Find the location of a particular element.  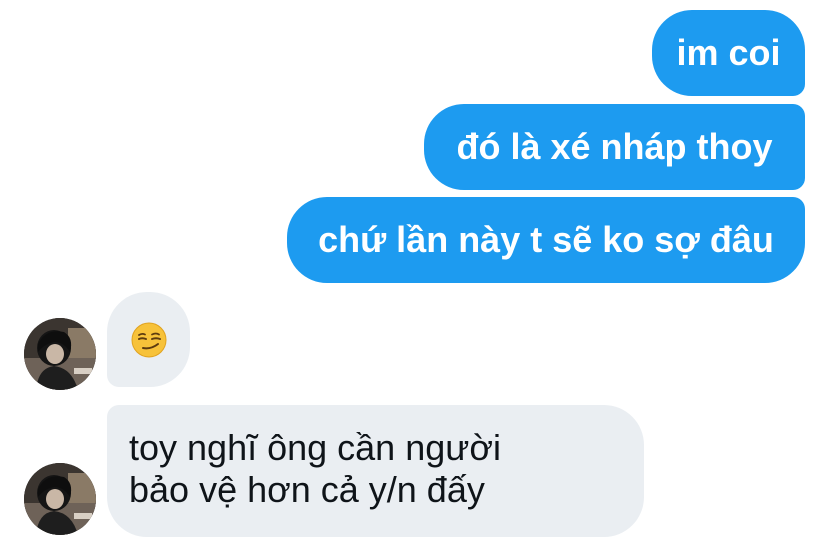

sent-message-text: đó là xé nháp thoy is located at coordinates (614, 146).